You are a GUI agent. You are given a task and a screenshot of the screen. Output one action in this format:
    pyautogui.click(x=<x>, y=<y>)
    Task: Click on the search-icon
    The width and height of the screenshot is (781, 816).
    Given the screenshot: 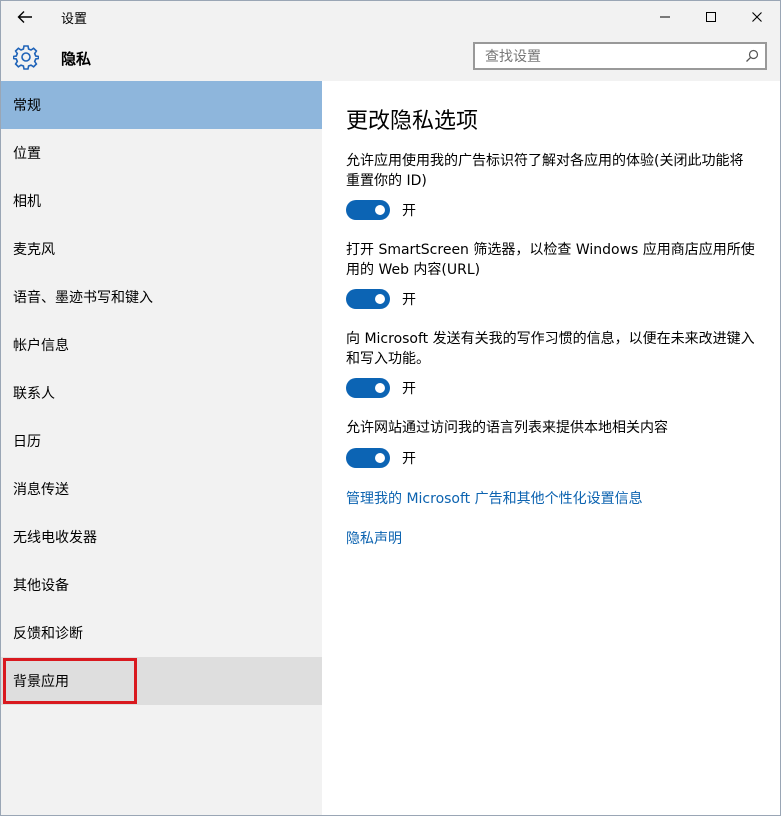 What is the action you would take?
    pyautogui.click(x=752, y=56)
    